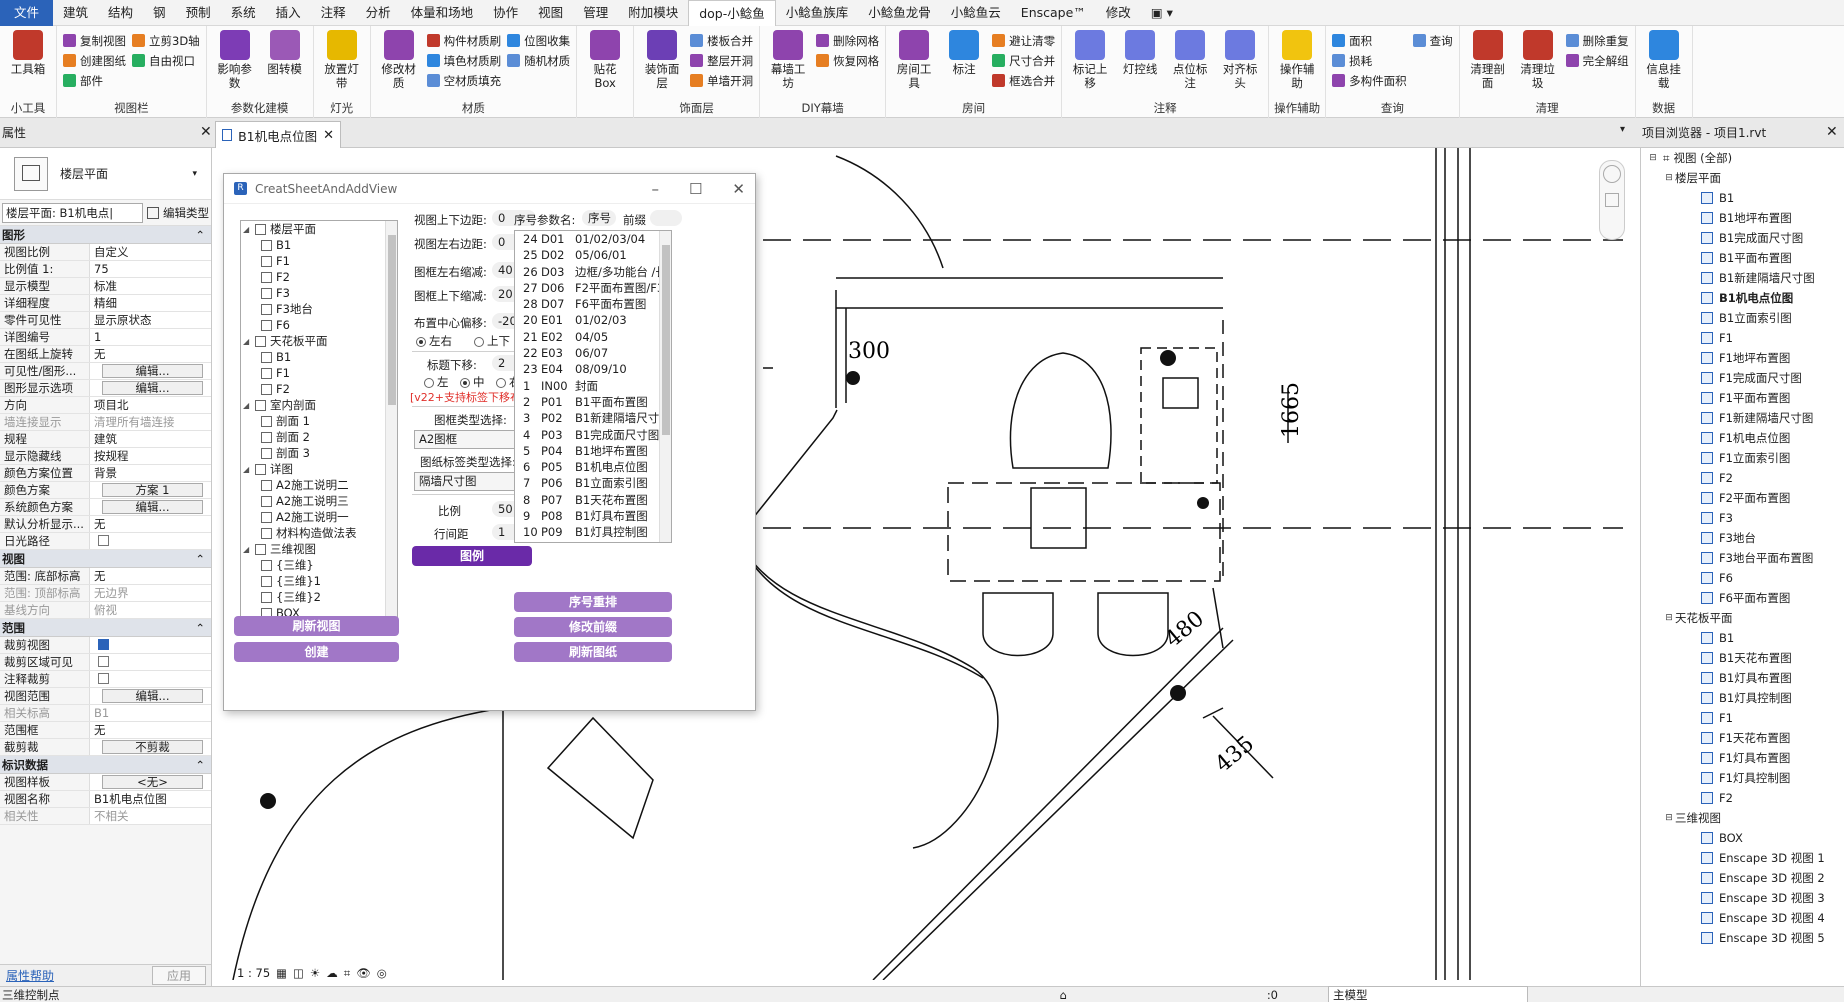 The width and height of the screenshot is (1844, 1002). I want to click on property-section-header: 视图, so click(105, 559).